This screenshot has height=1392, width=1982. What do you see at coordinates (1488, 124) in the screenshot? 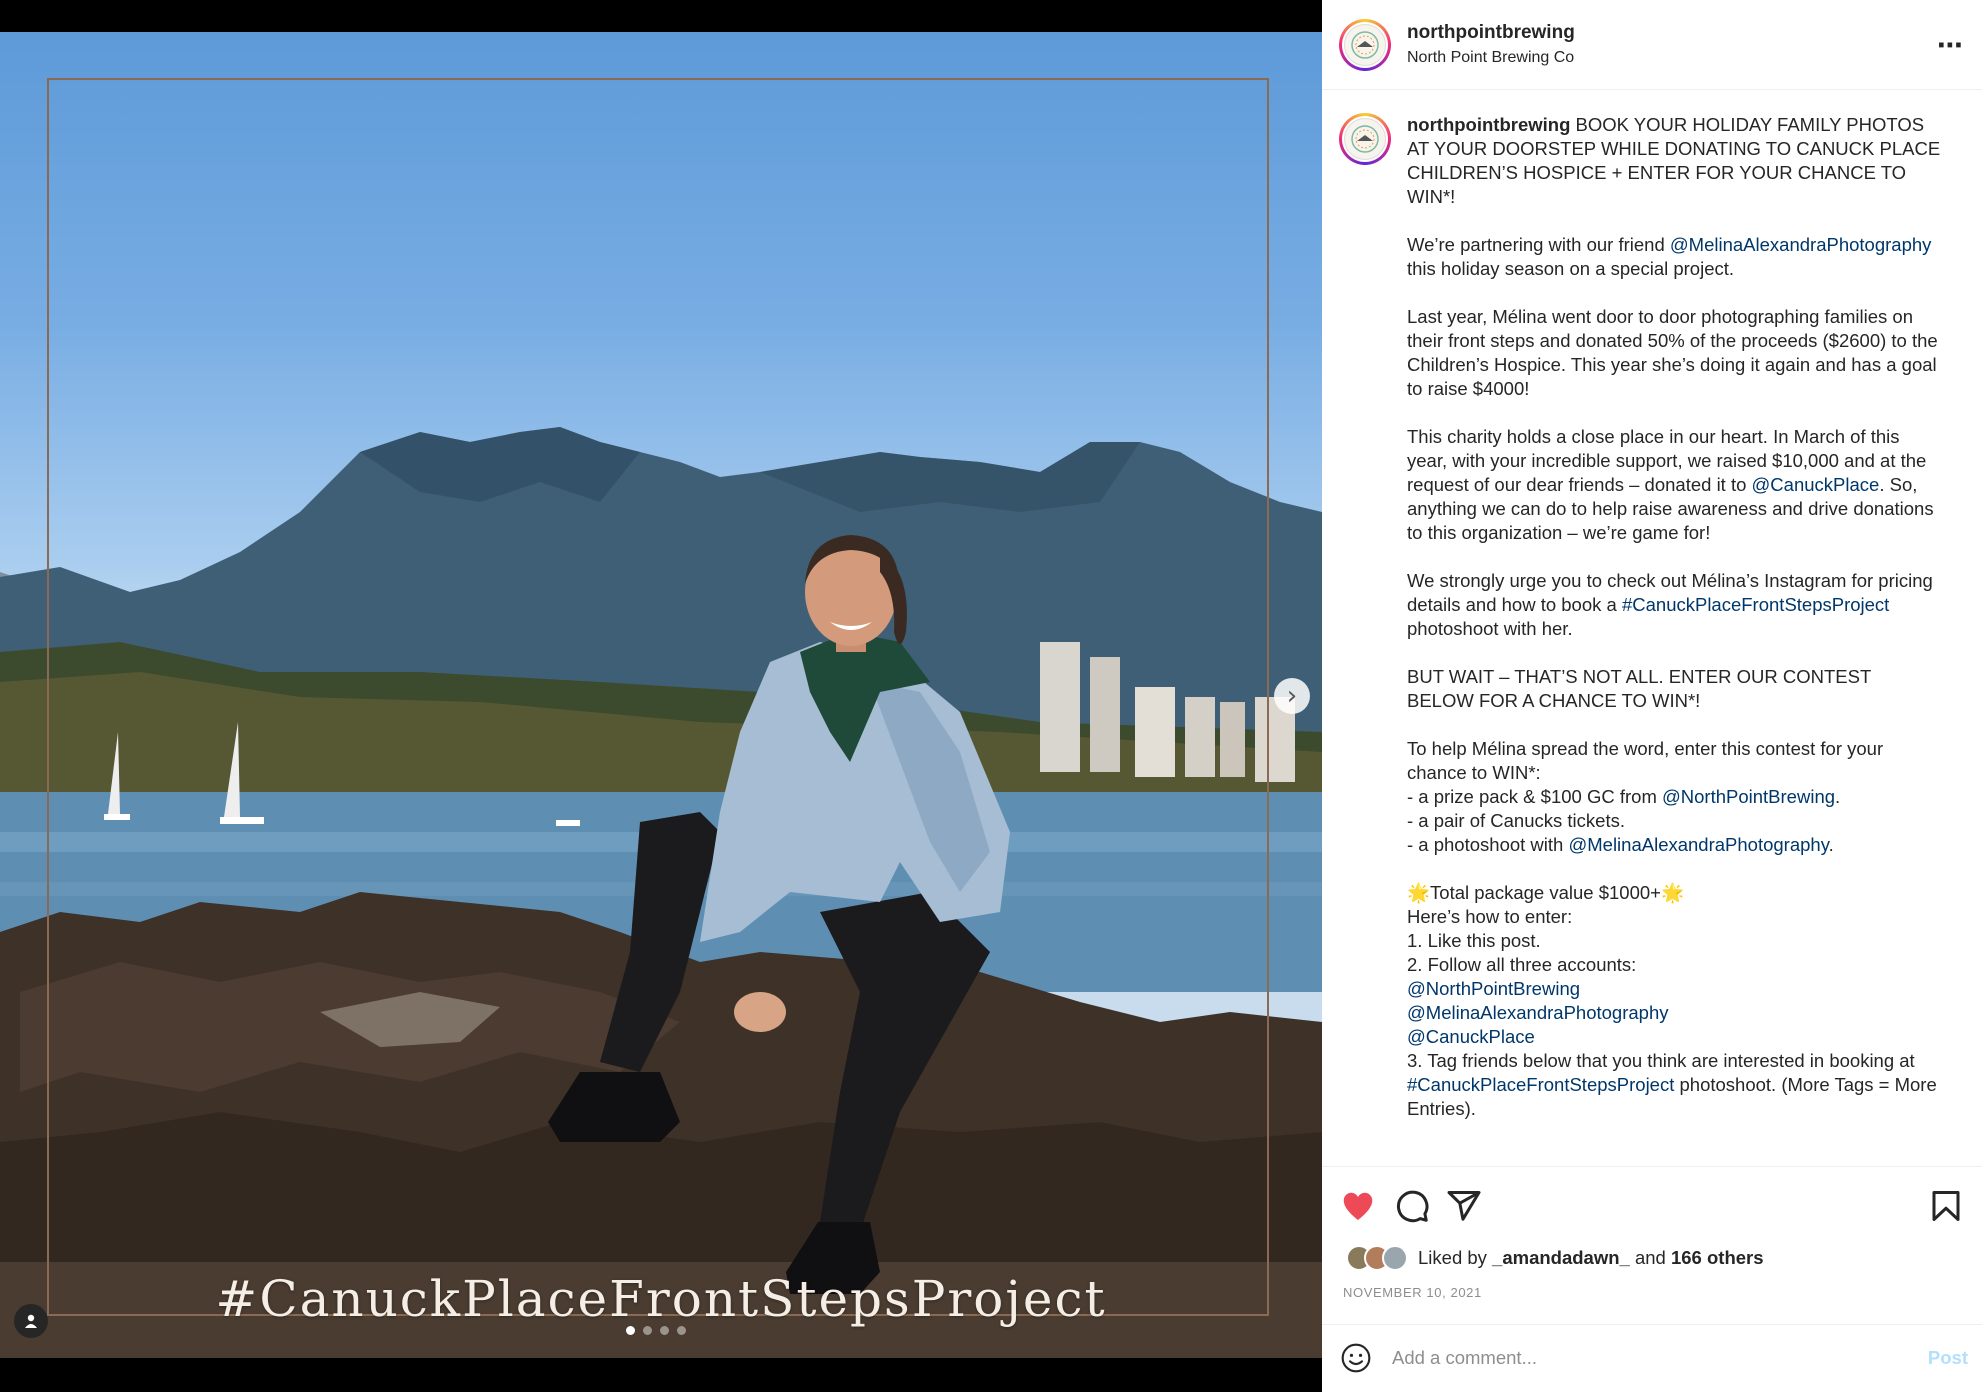
I see `caption-username: northpointbrewing` at bounding box center [1488, 124].